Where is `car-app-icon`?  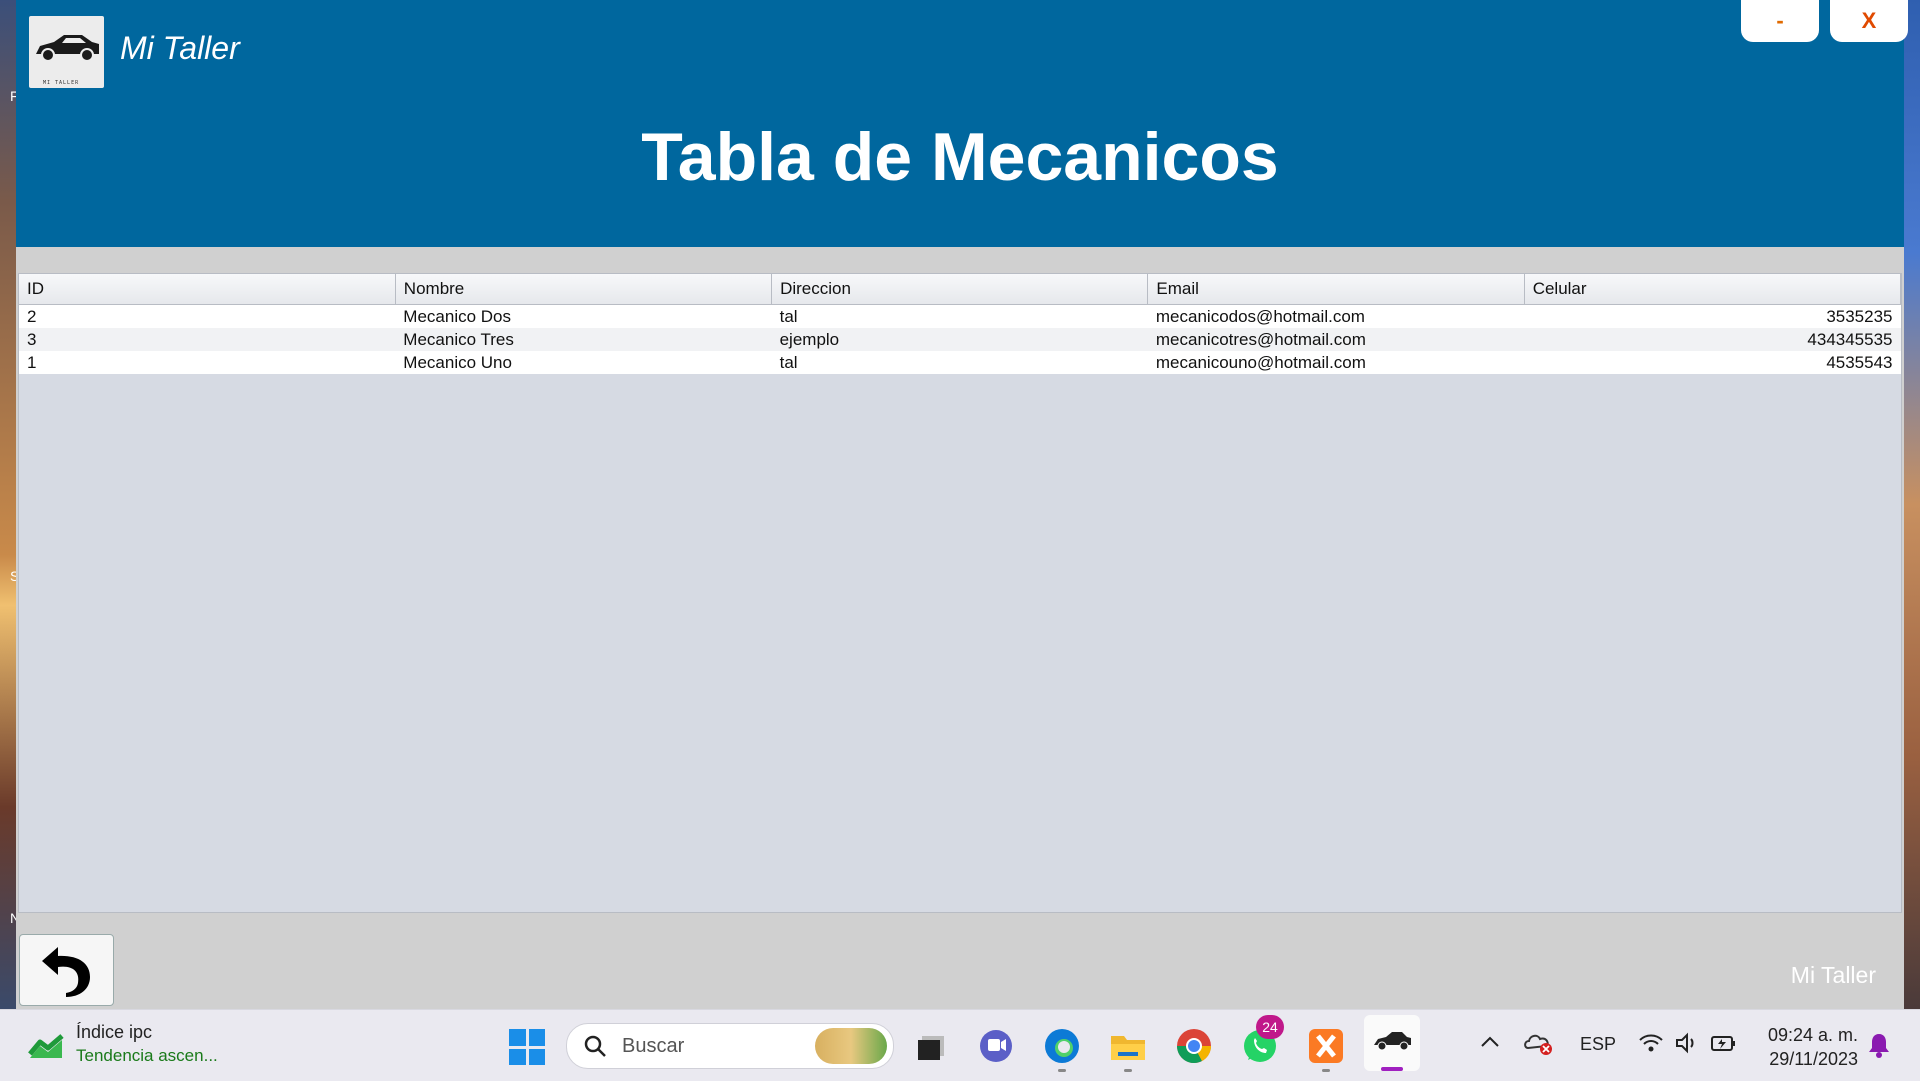 car-app-icon is located at coordinates (1392, 1041).